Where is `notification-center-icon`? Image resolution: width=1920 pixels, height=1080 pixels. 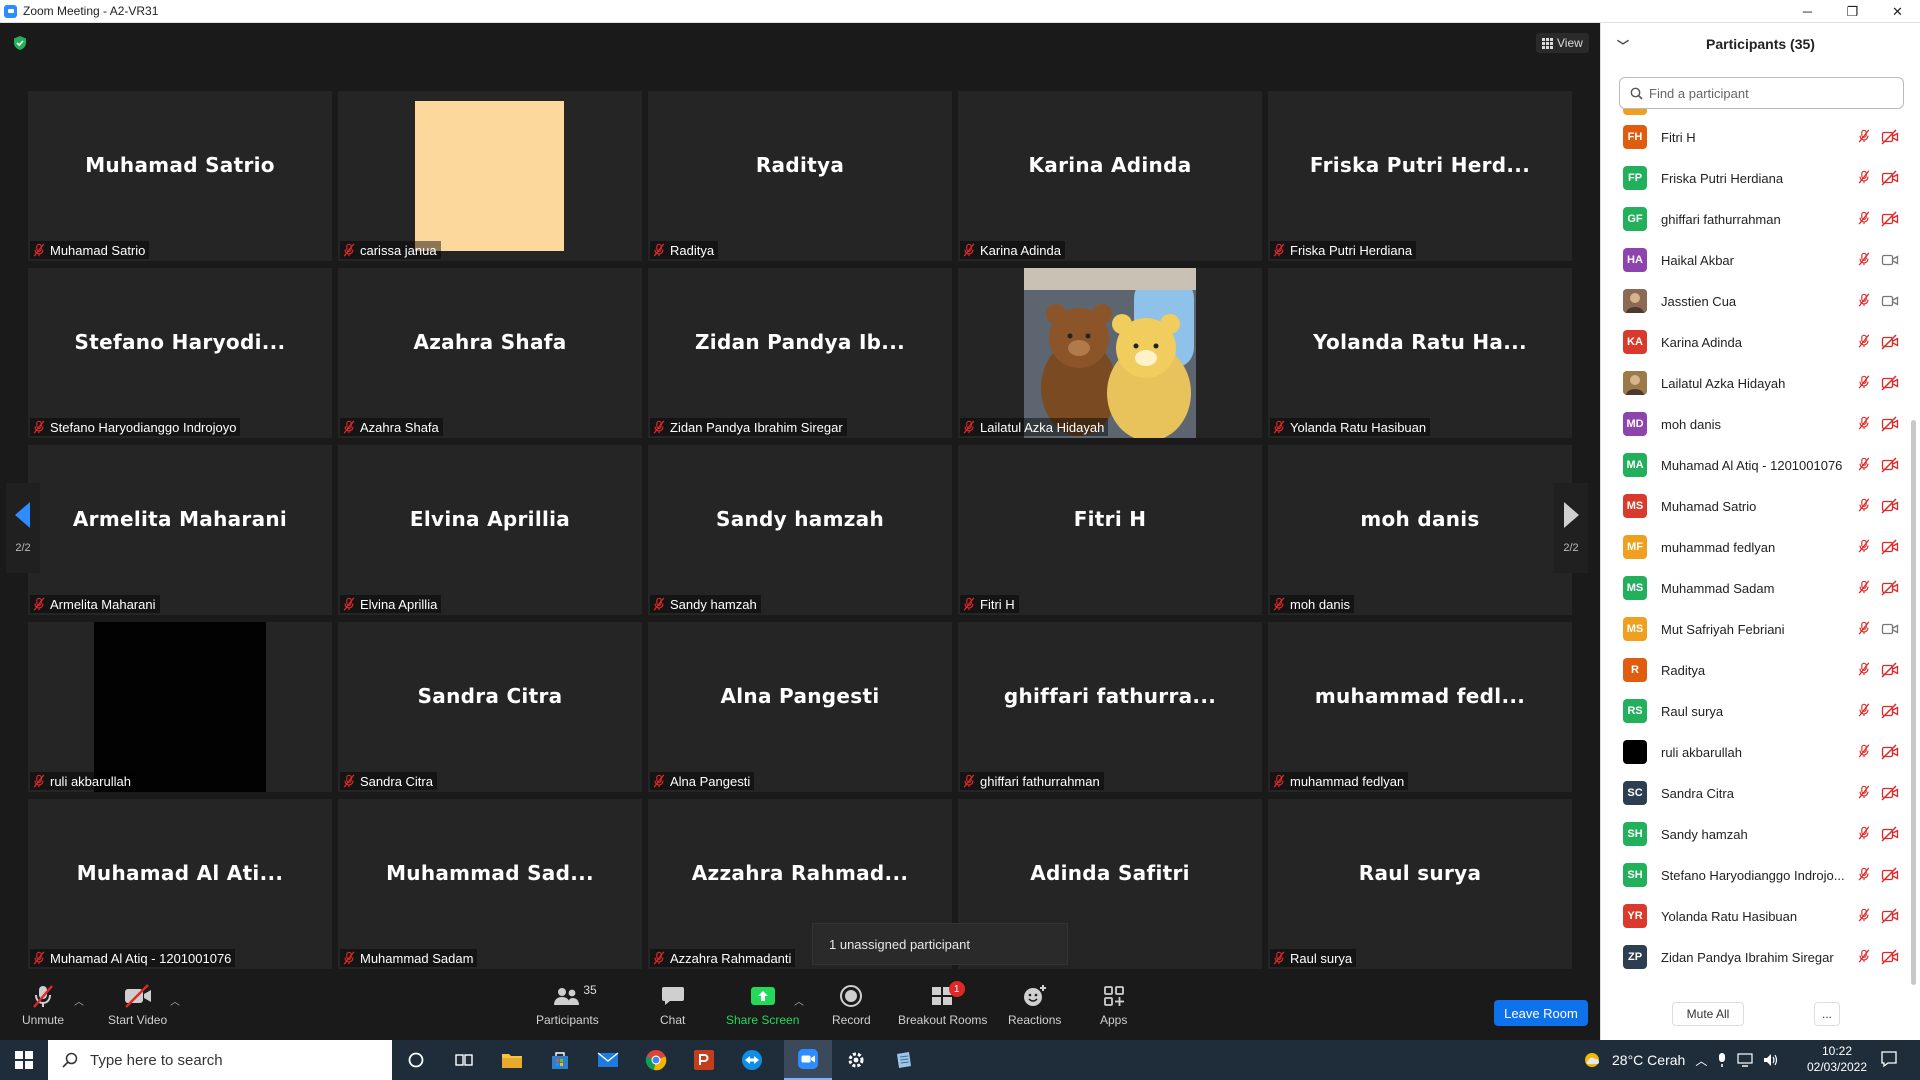
notification-center-icon is located at coordinates (1889, 1059).